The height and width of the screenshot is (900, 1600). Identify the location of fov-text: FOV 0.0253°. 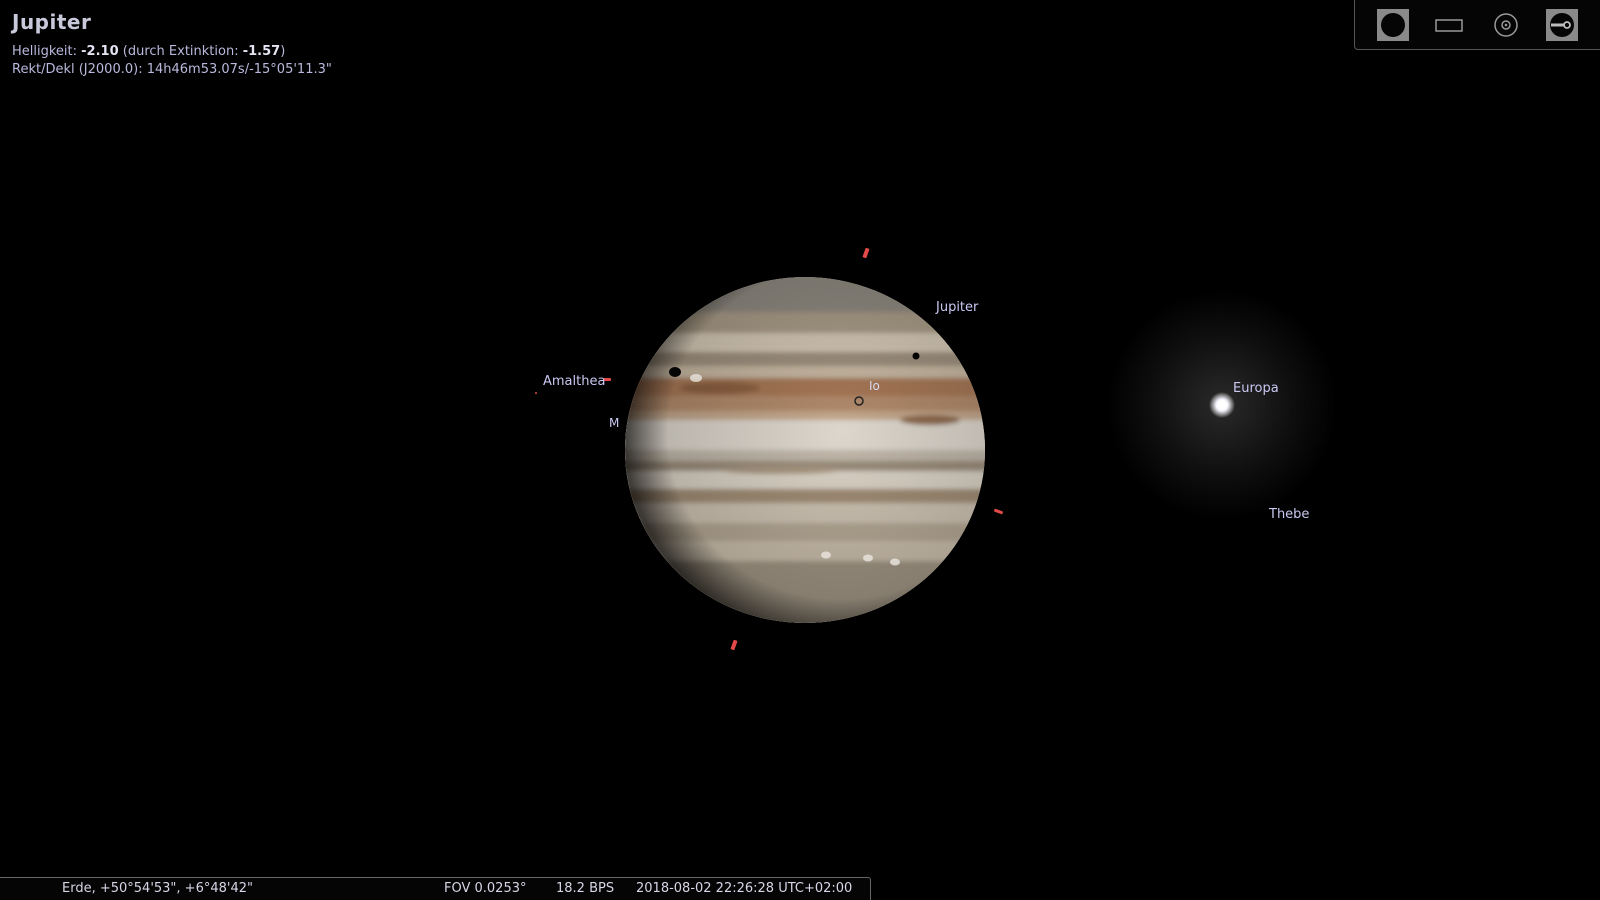
(485, 888).